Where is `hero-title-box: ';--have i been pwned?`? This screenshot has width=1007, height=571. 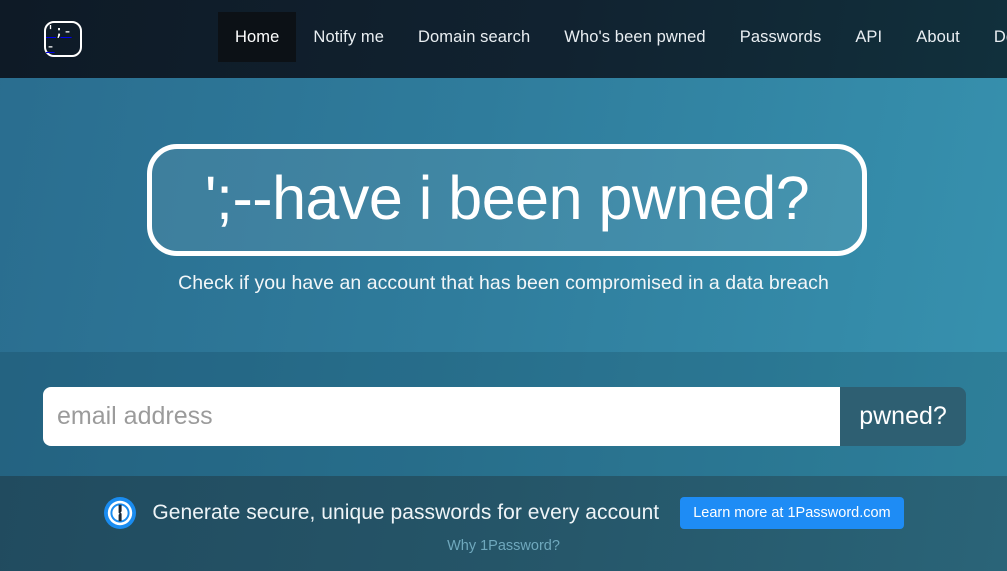
hero-title-box: ';--have i been pwned? is located at coordinates (507, 200).